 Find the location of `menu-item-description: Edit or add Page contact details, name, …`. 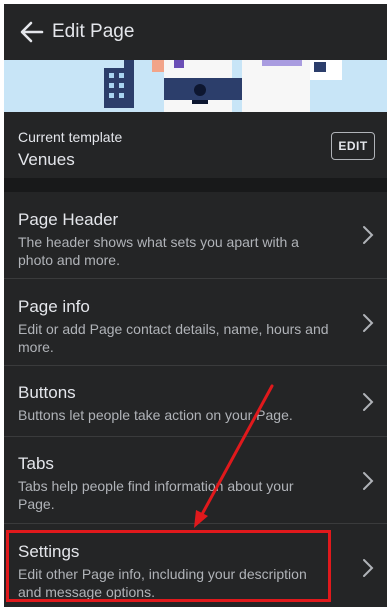

menu-item-description: Edit or add Page contact details, name, … is located at coordinates (173, 338).